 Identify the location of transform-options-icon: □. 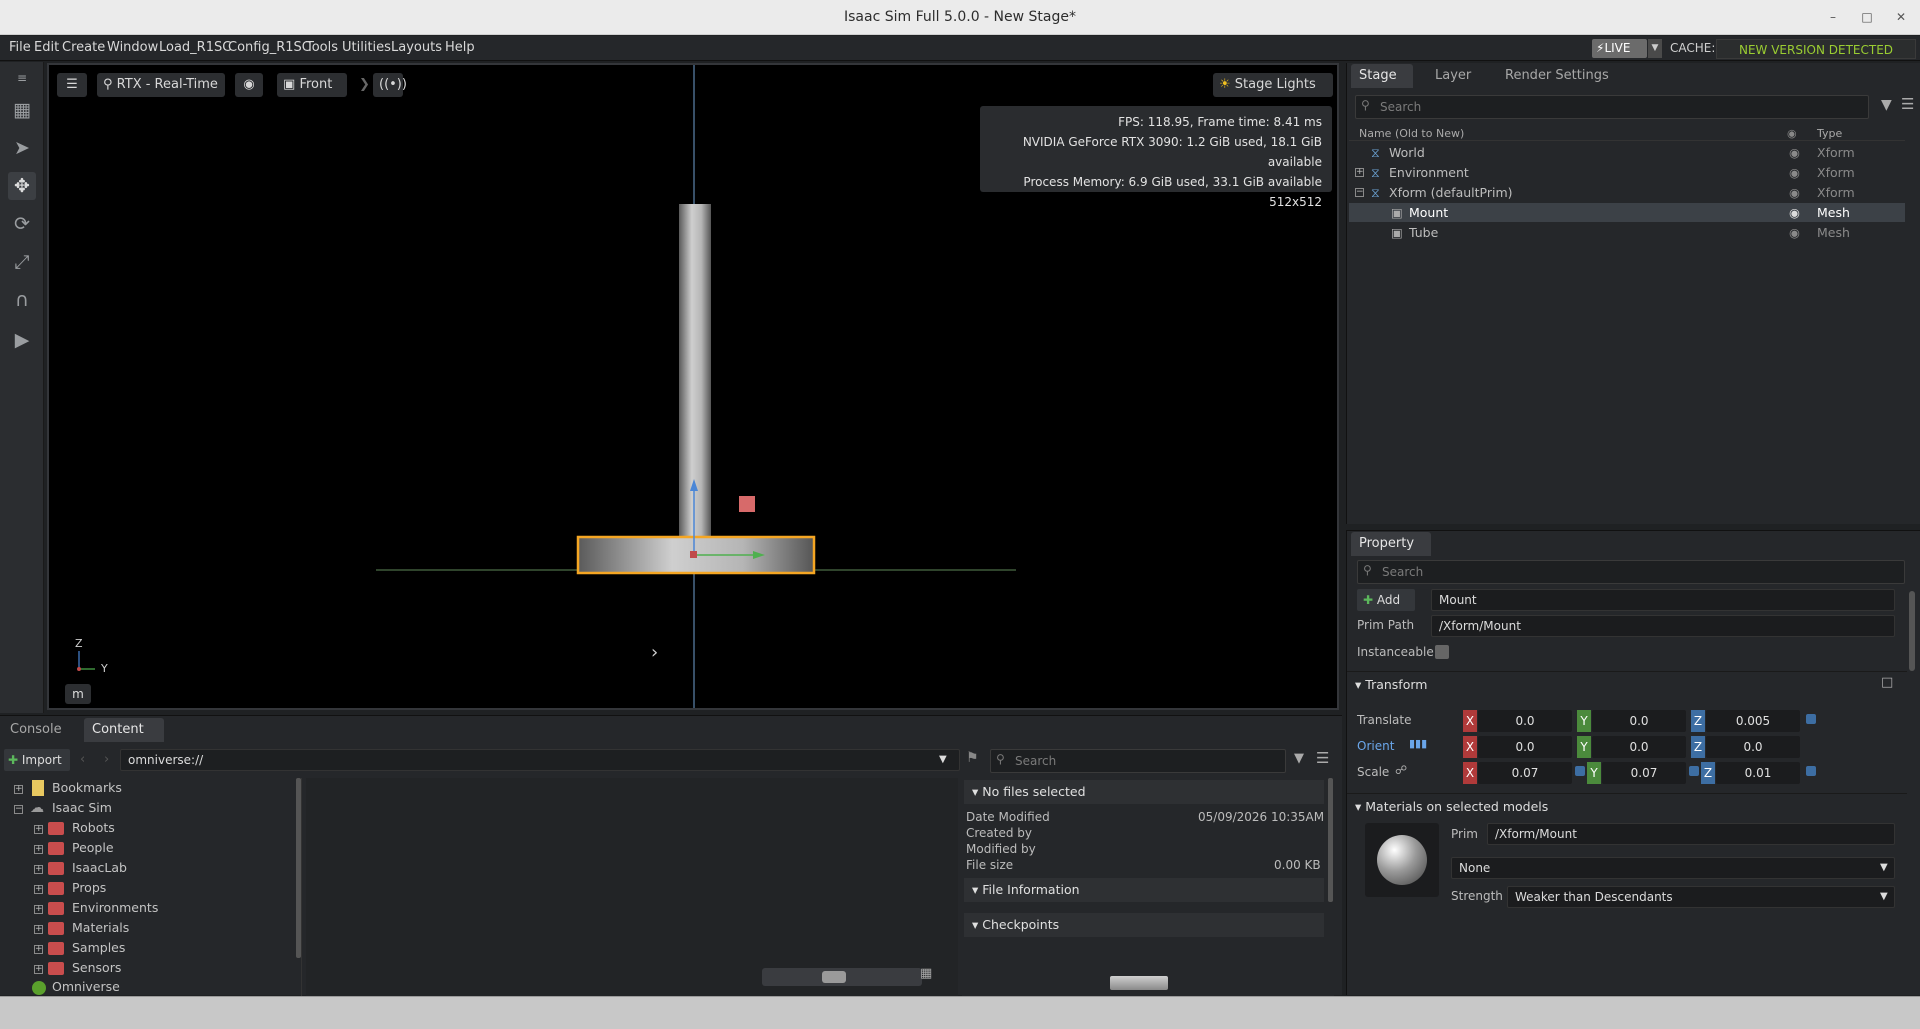
(1887, 682).